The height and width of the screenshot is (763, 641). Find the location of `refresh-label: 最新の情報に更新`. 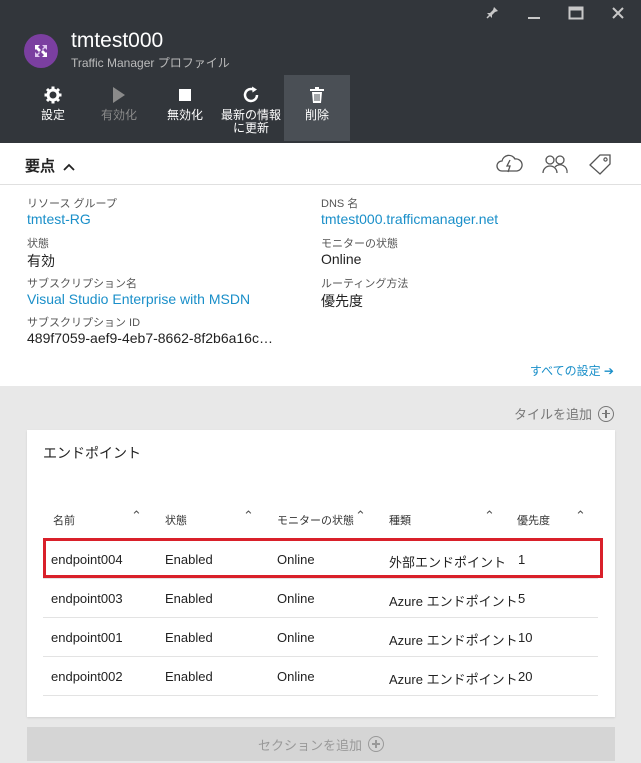

refresh-label: 最新の情報に更新 is located at coordinates (250, 121).